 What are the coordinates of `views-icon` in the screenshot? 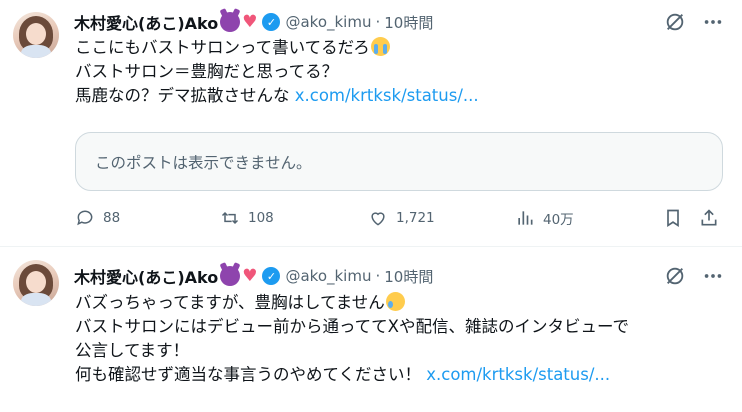 It's located at (525, 218).